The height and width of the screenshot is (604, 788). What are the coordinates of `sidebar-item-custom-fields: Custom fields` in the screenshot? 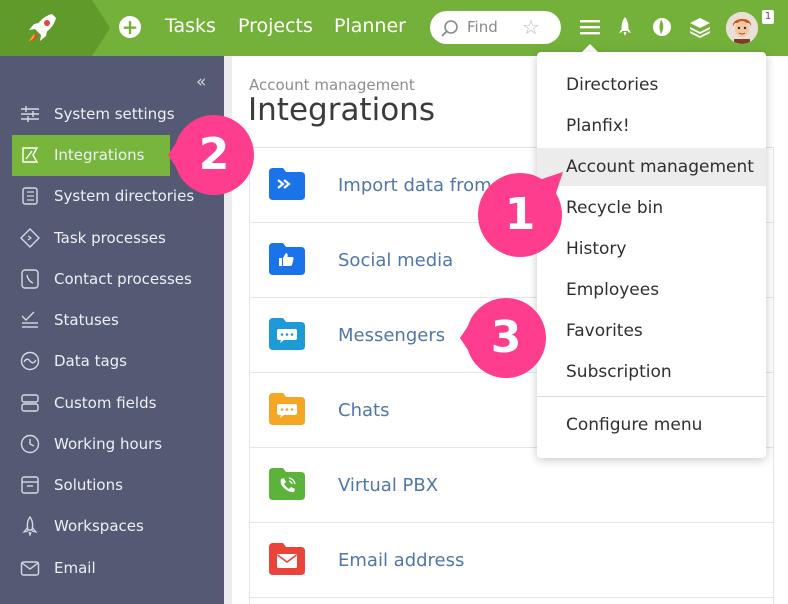 It's located at (118, 403).